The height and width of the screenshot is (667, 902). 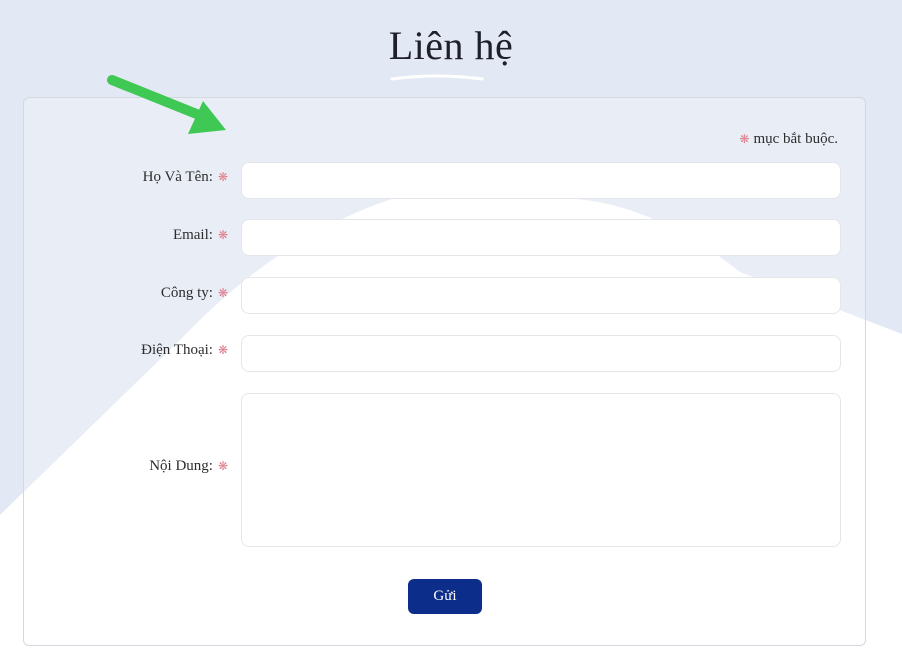 I want to click on full-name-input, so click(x=541, y=180).